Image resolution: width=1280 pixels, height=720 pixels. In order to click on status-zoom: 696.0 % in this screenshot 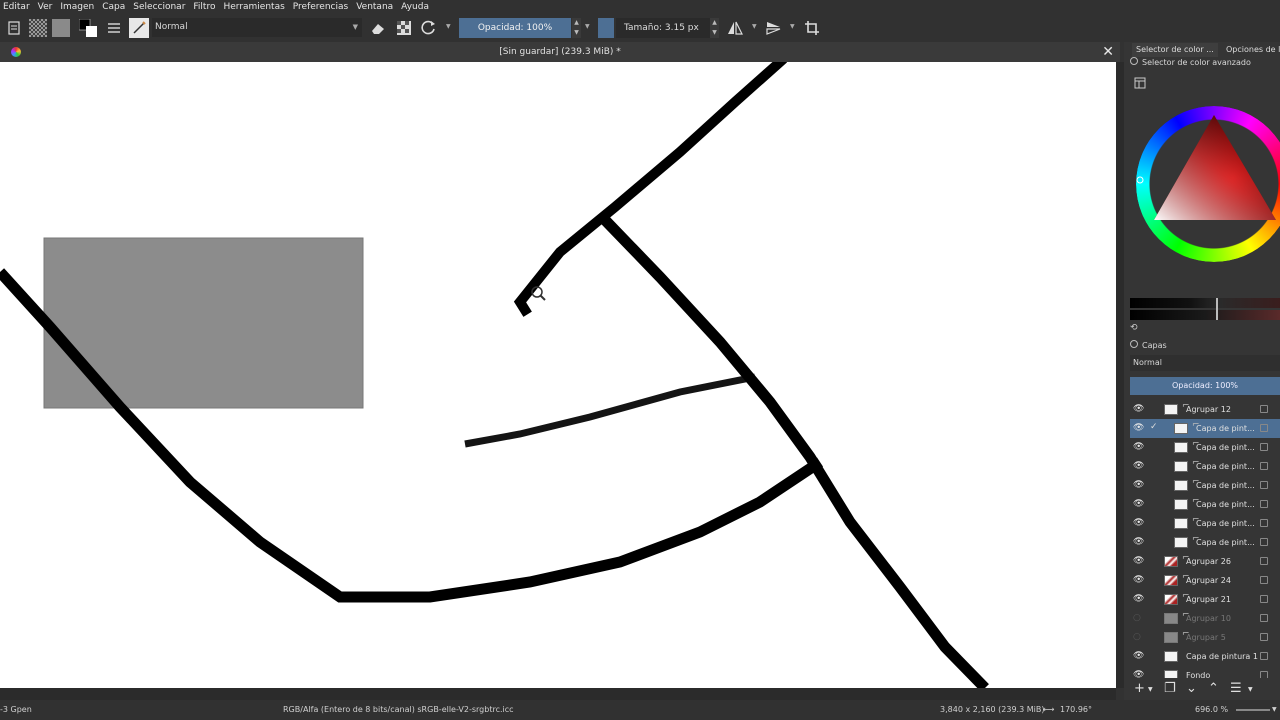, I will do `click(1211, 710)`.